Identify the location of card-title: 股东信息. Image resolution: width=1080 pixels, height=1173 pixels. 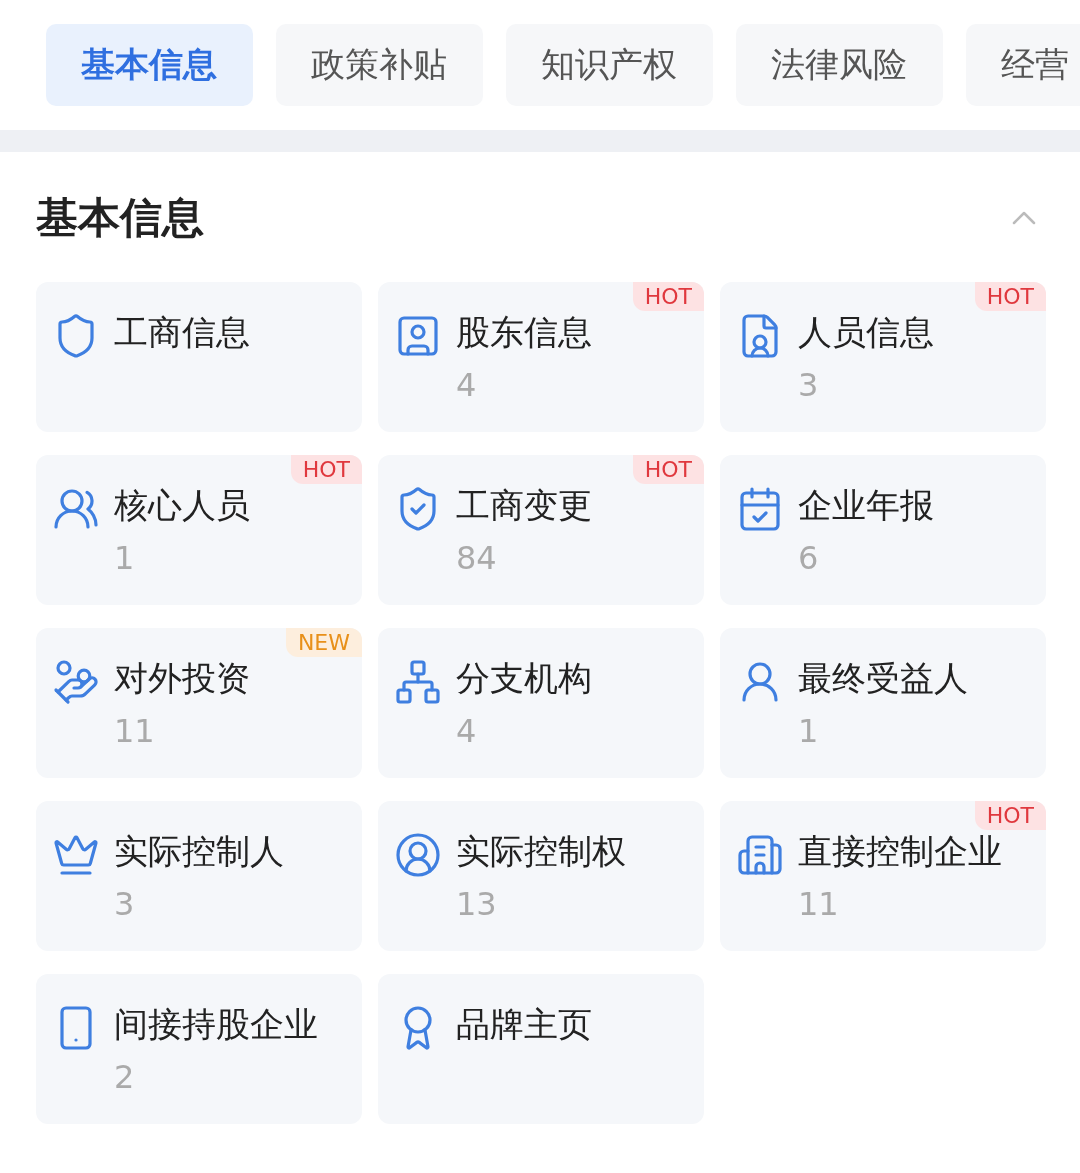
(524, 332).